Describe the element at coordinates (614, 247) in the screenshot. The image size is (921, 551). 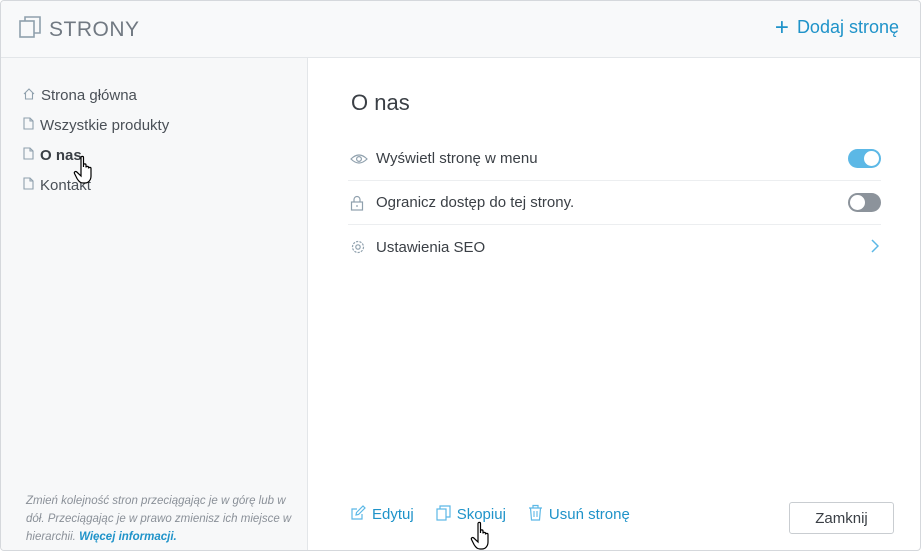
I see `setting-seo: Ustawienia SEO` at that location.